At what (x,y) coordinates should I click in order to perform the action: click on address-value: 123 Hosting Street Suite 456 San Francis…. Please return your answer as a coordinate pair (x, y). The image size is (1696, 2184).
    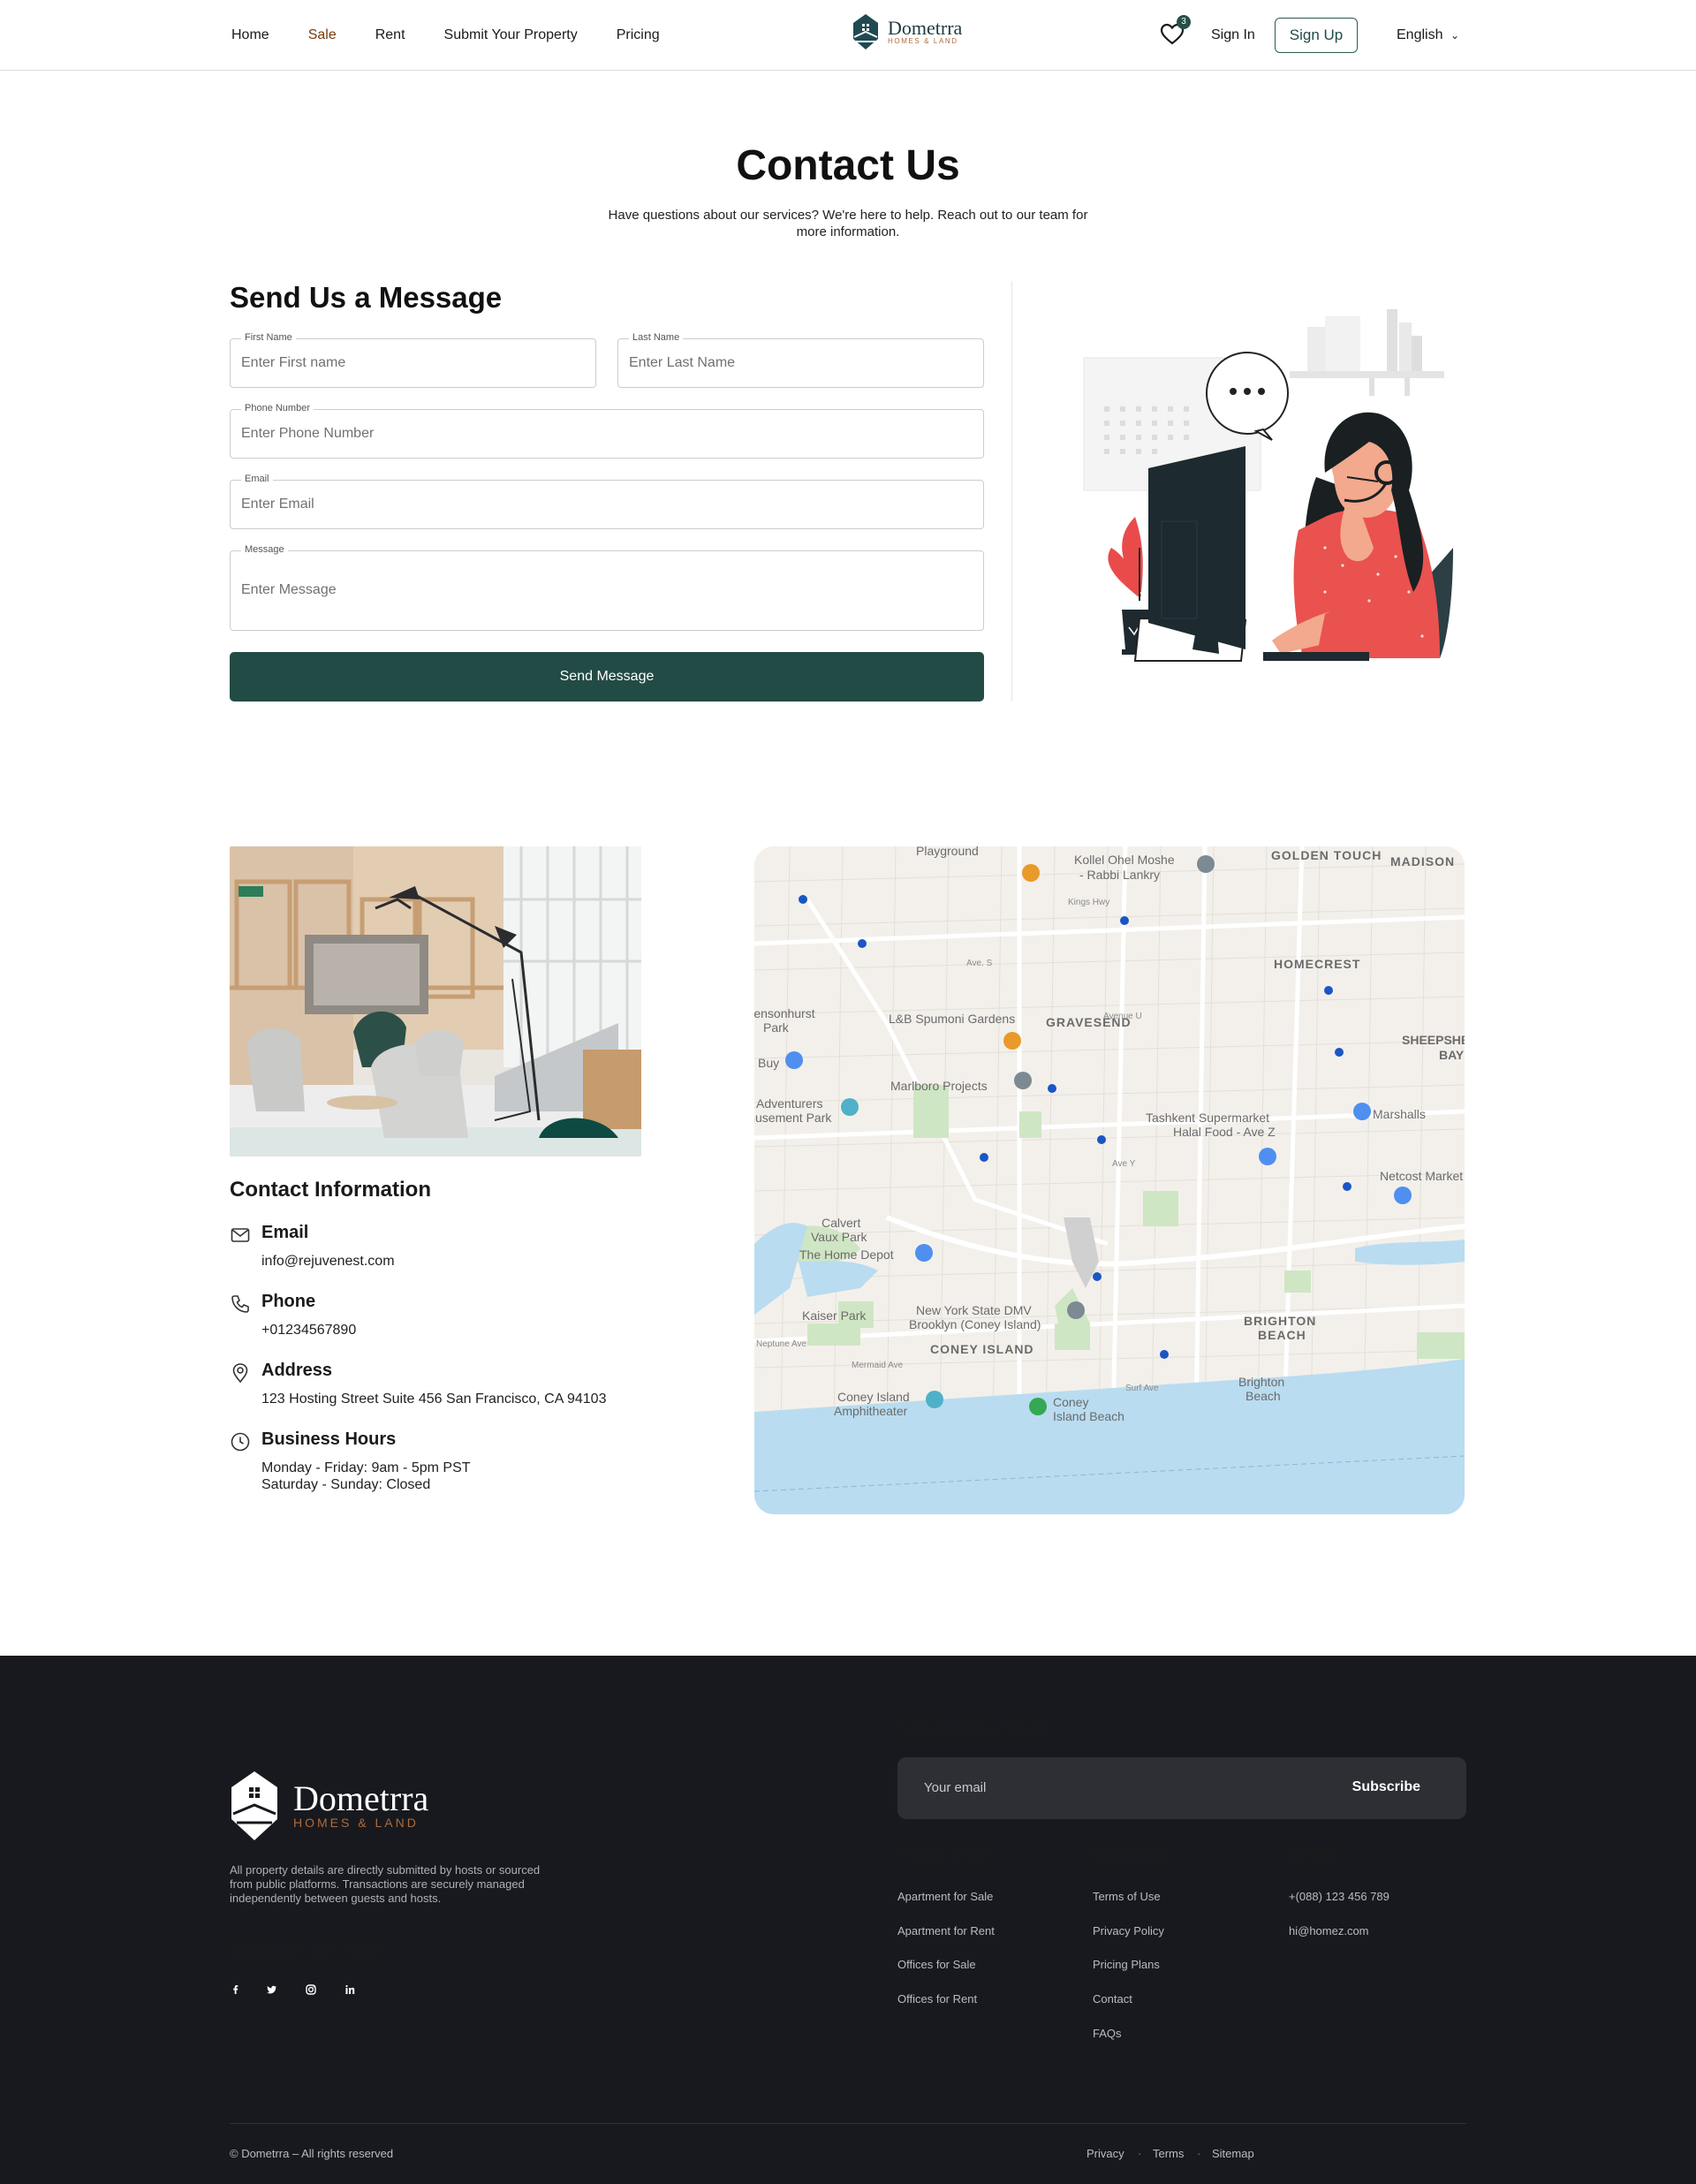
    Looking at the image, I should click on (434, 1399).